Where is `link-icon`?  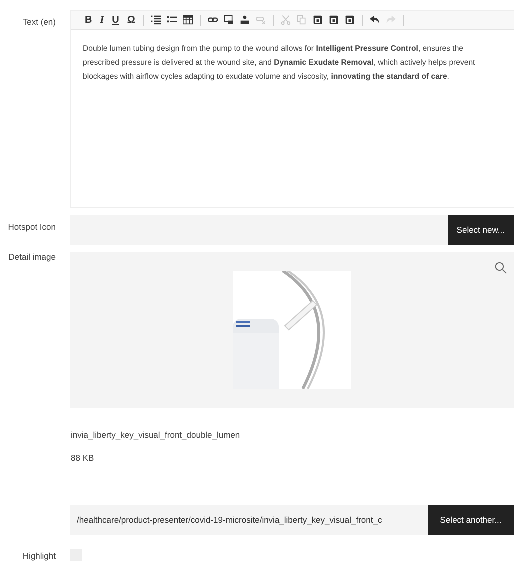
link-icon is located at coordinates (213, 20).